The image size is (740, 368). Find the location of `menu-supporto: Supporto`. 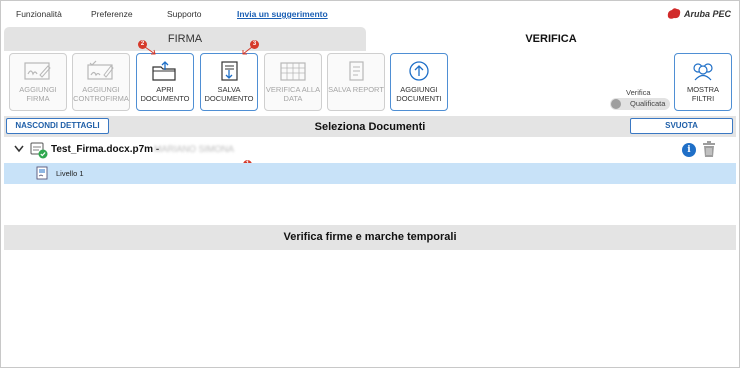

menu-supporto: Supporto is located at coordinates (184, 14).